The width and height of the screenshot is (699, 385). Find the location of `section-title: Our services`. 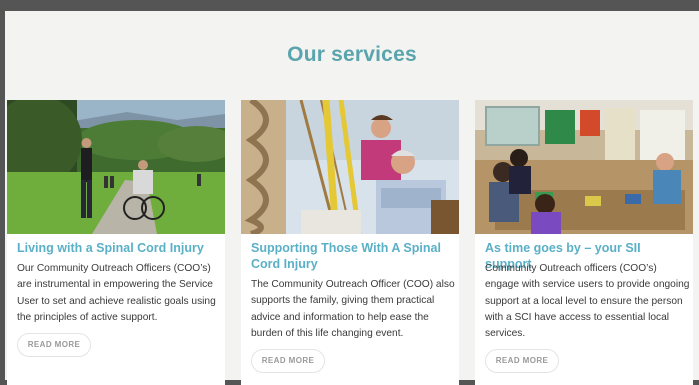

section-title: Our services is located at coordinates (352, 54).